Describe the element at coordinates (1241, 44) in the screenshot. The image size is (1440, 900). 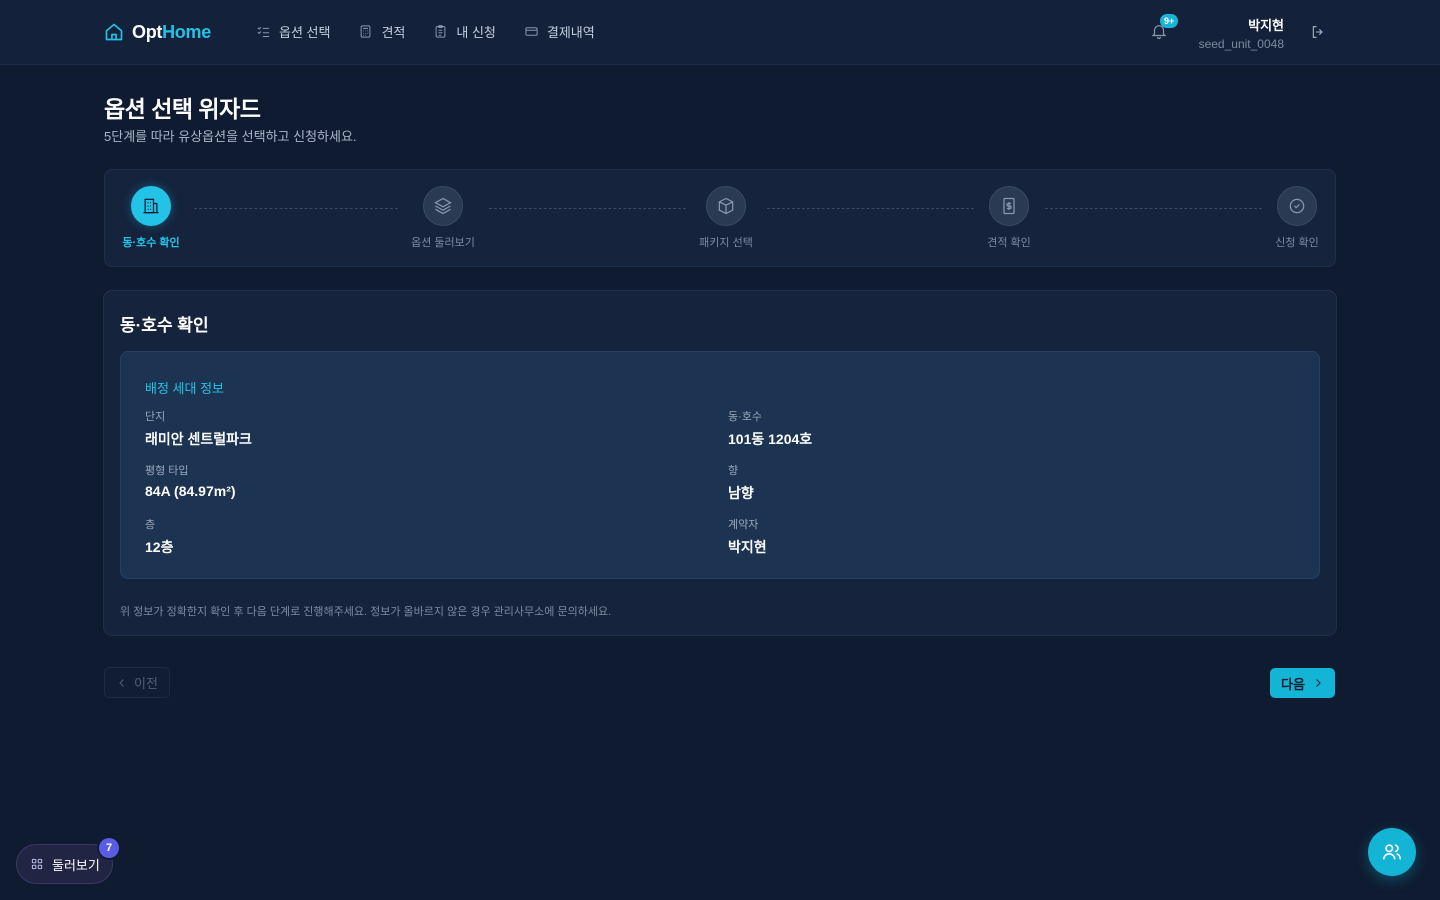
I see `user-id: seed_unit_0048` at that location.